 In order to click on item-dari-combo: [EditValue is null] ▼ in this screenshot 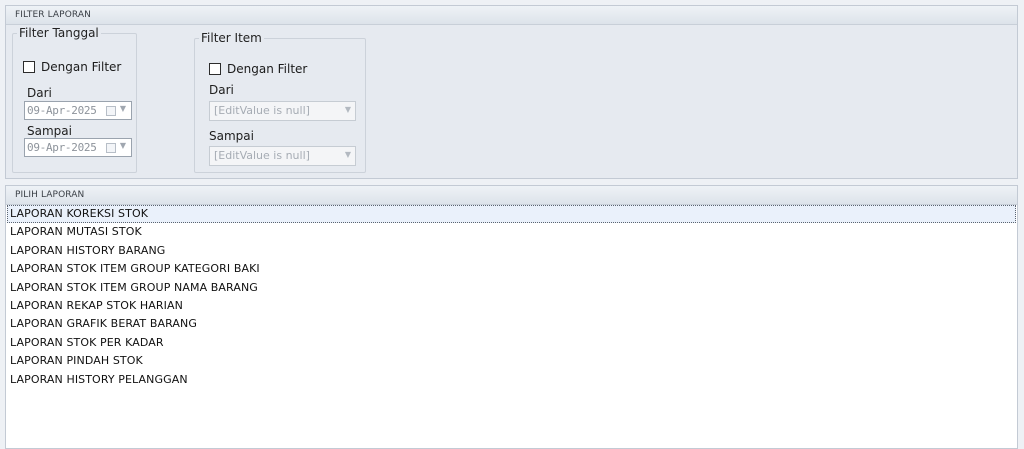, I will do `click(282, 111)`.